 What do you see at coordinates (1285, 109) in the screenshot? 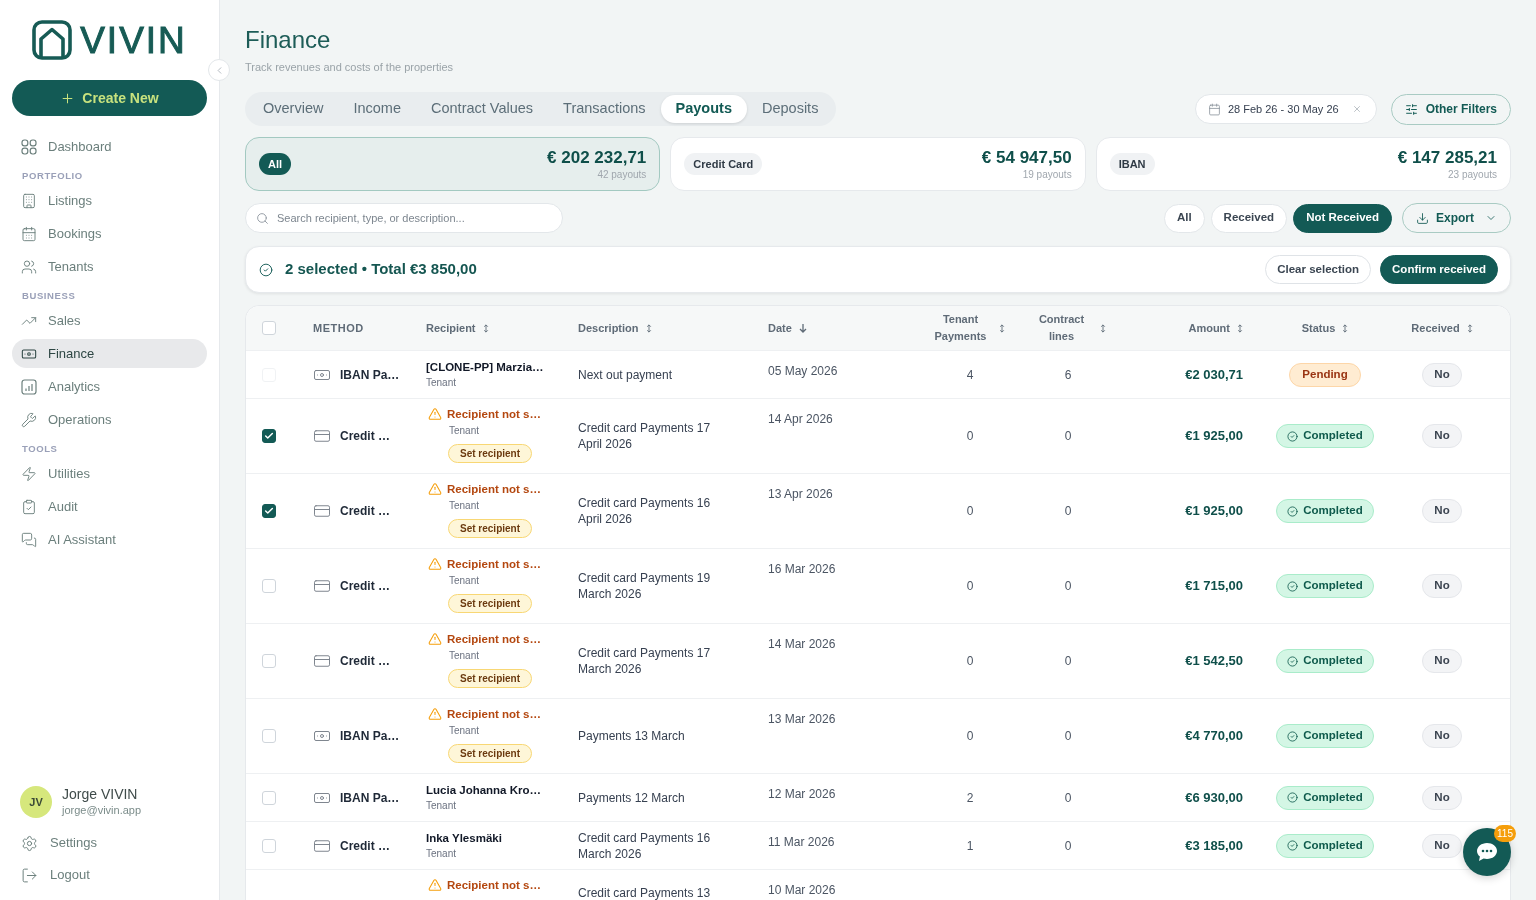
I see `date-range-button: 28 Feb 26 - 30 May 26` at bounding box center [1285, 109].